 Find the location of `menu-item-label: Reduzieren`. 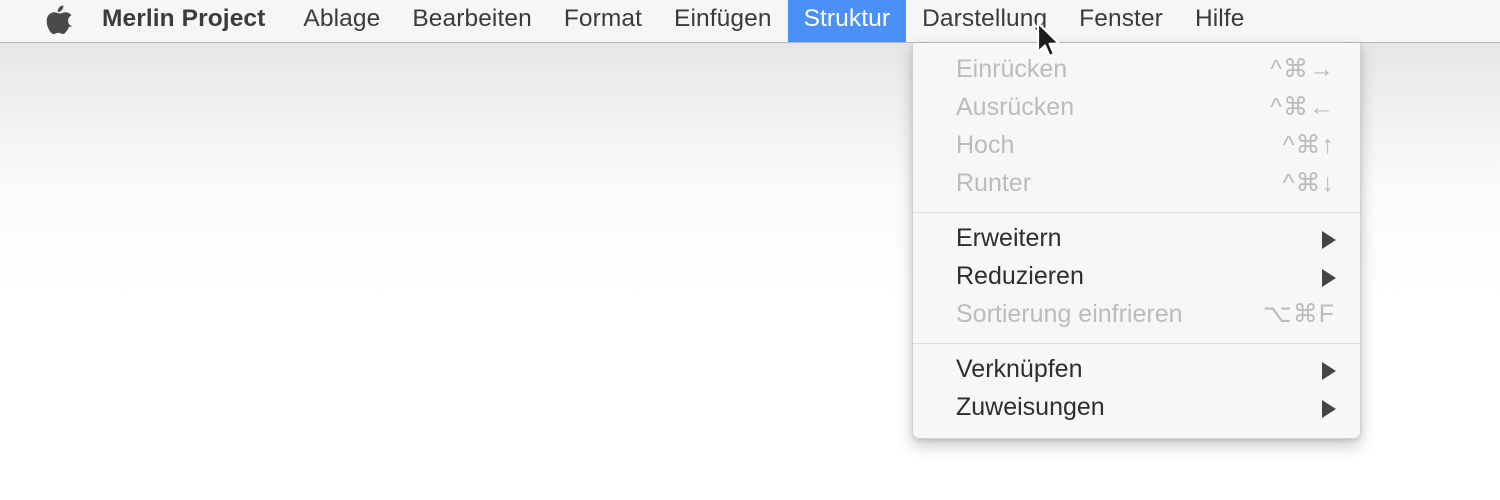

menu-item-label: Reduzieren is located at coordinates (1020, 275).